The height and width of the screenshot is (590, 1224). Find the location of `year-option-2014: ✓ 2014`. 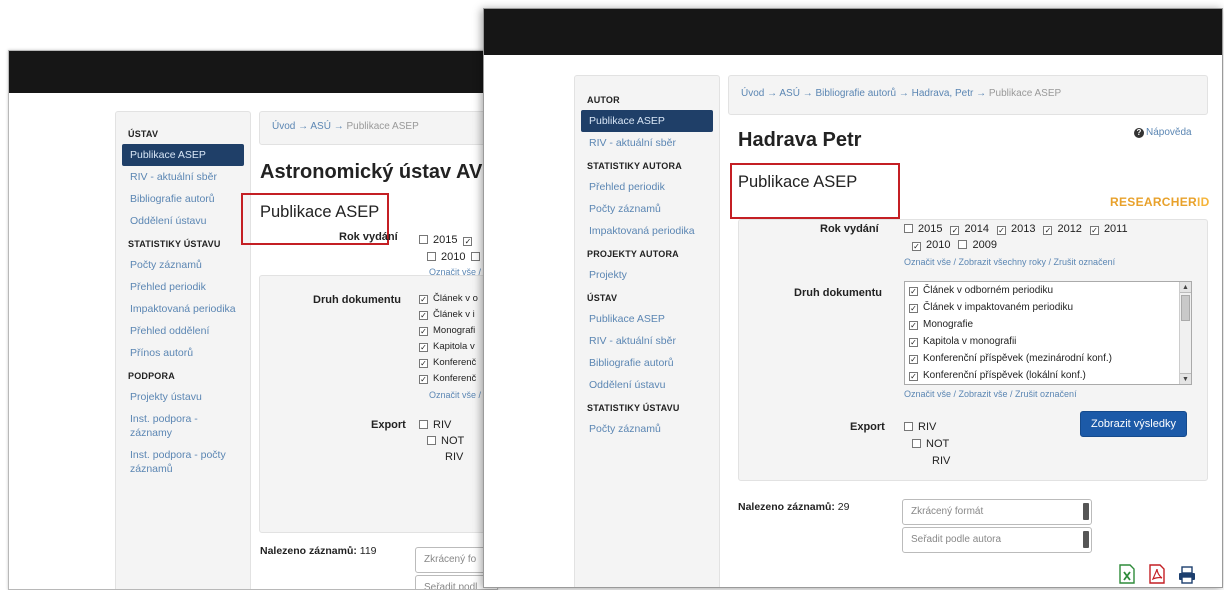

year-option-2014: ✓ 2014 is located at coordinates (969, 229).